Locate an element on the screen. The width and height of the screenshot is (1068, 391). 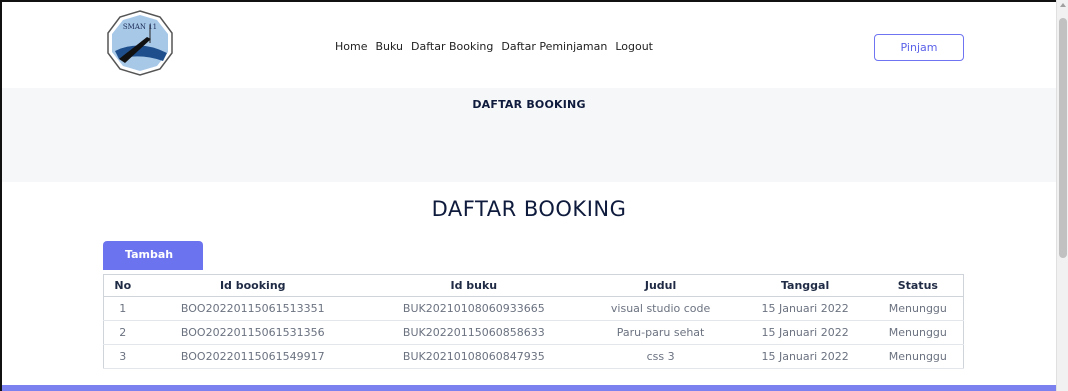
col-header-id-booking: Id booking is located at coordinates (252, 285).